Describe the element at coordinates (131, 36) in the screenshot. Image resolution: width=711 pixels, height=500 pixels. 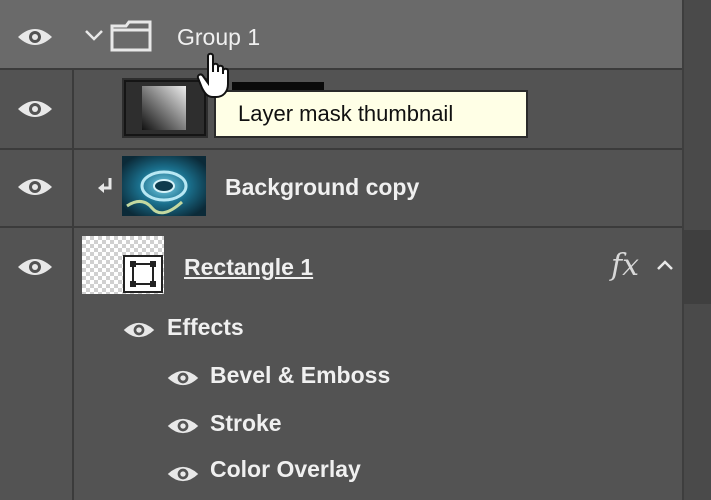
I see `folder-icon` at that location.